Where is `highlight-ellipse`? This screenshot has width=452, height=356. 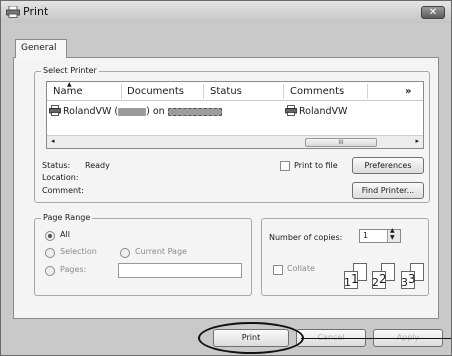 highlight-ellipse is located at coordinates (251, 338).